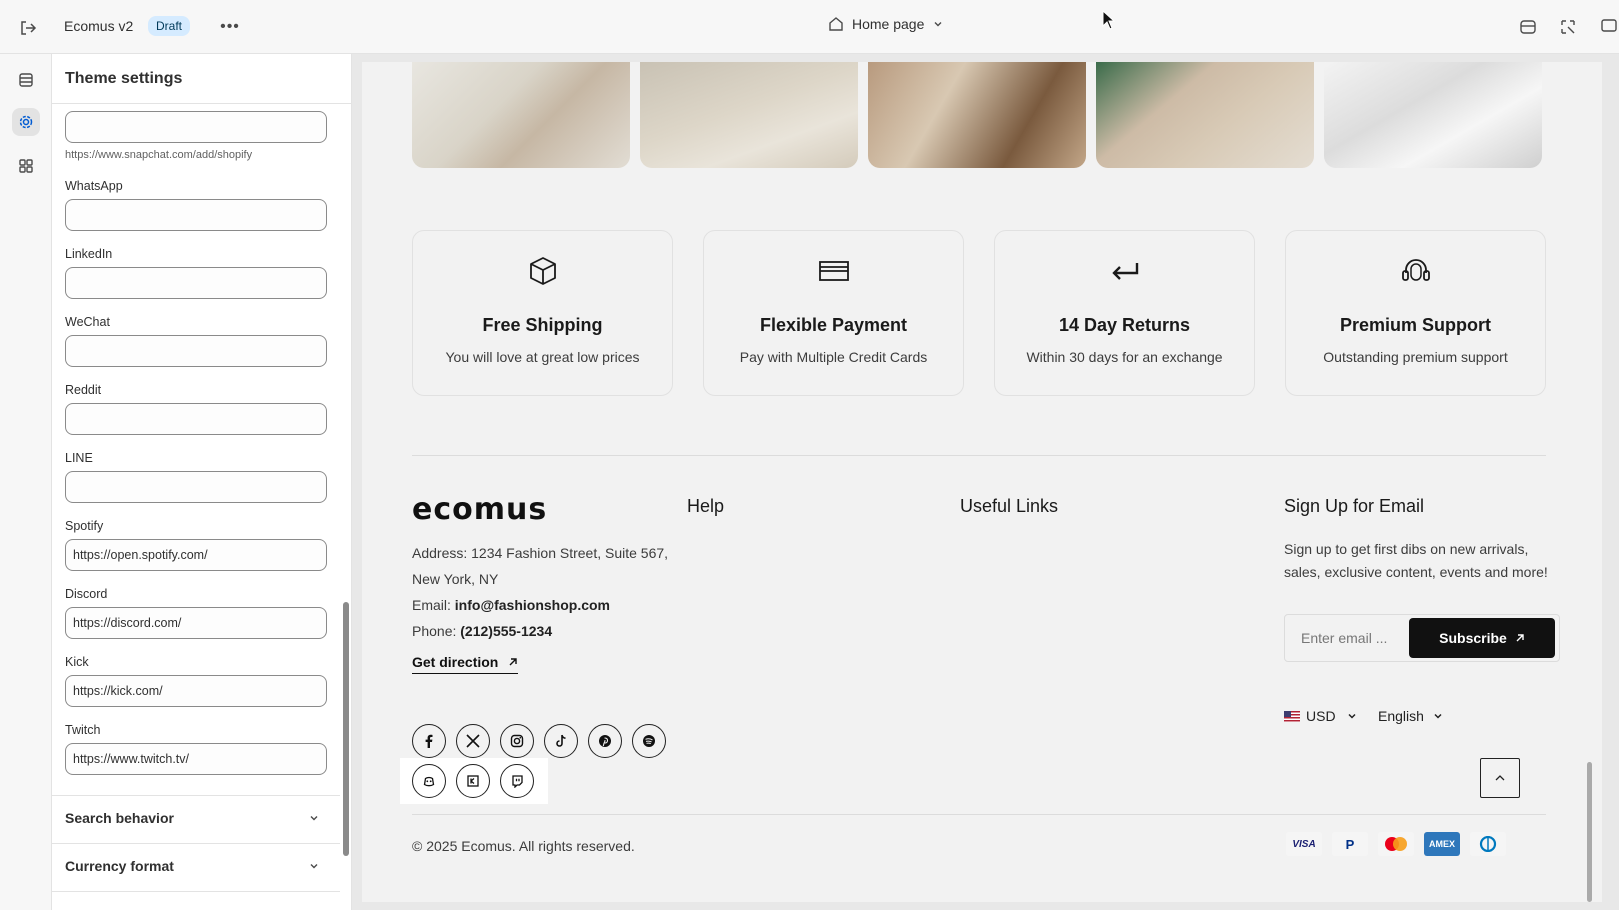  What do you see at coordinates (26, 482) in the screenshot?
I see `left-rail` at bounding box center [26, 482].